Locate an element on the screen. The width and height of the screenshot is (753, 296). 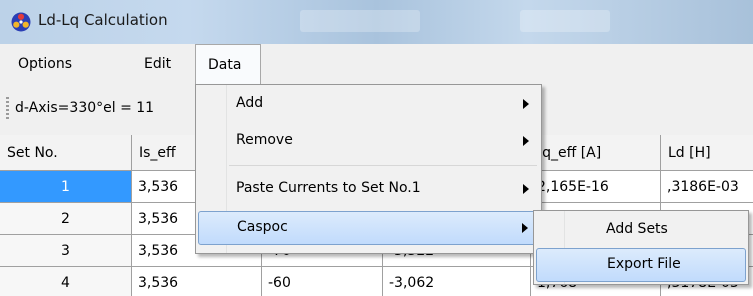
toolbar-grip is located at coordinates (7, 109).